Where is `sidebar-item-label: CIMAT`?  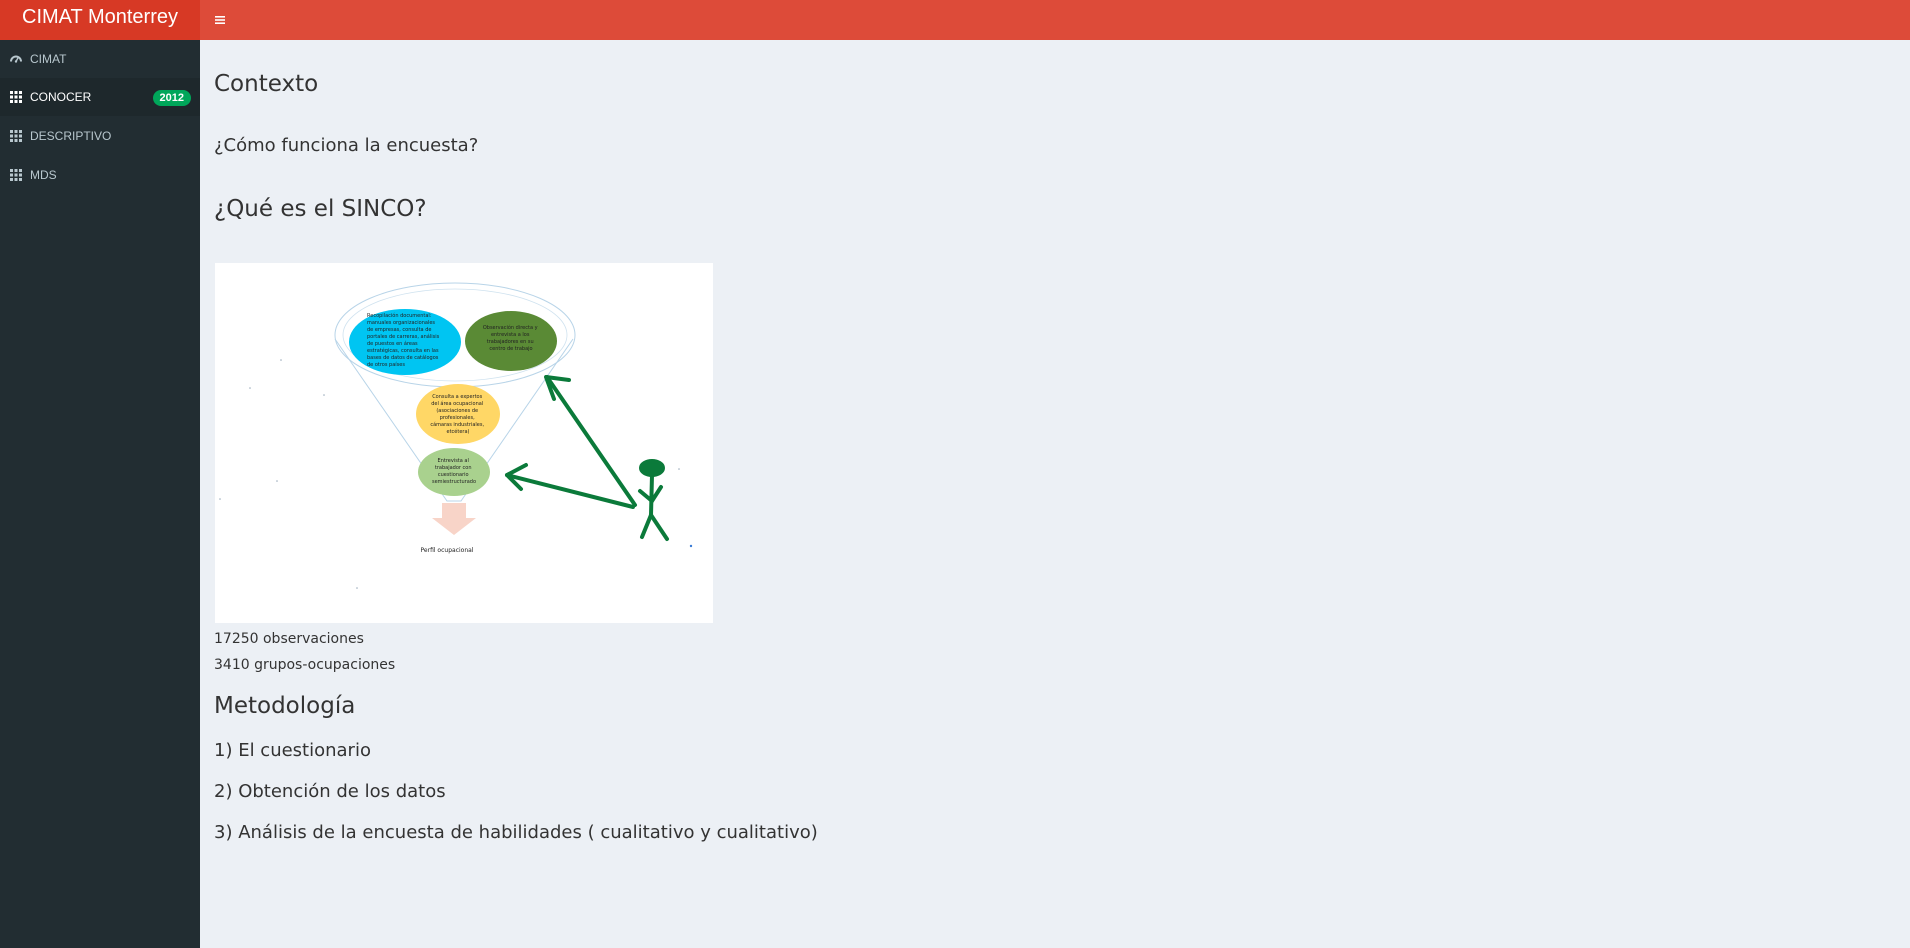
sidebar-item-label: CIMAT is located at coordinates (48, 59).